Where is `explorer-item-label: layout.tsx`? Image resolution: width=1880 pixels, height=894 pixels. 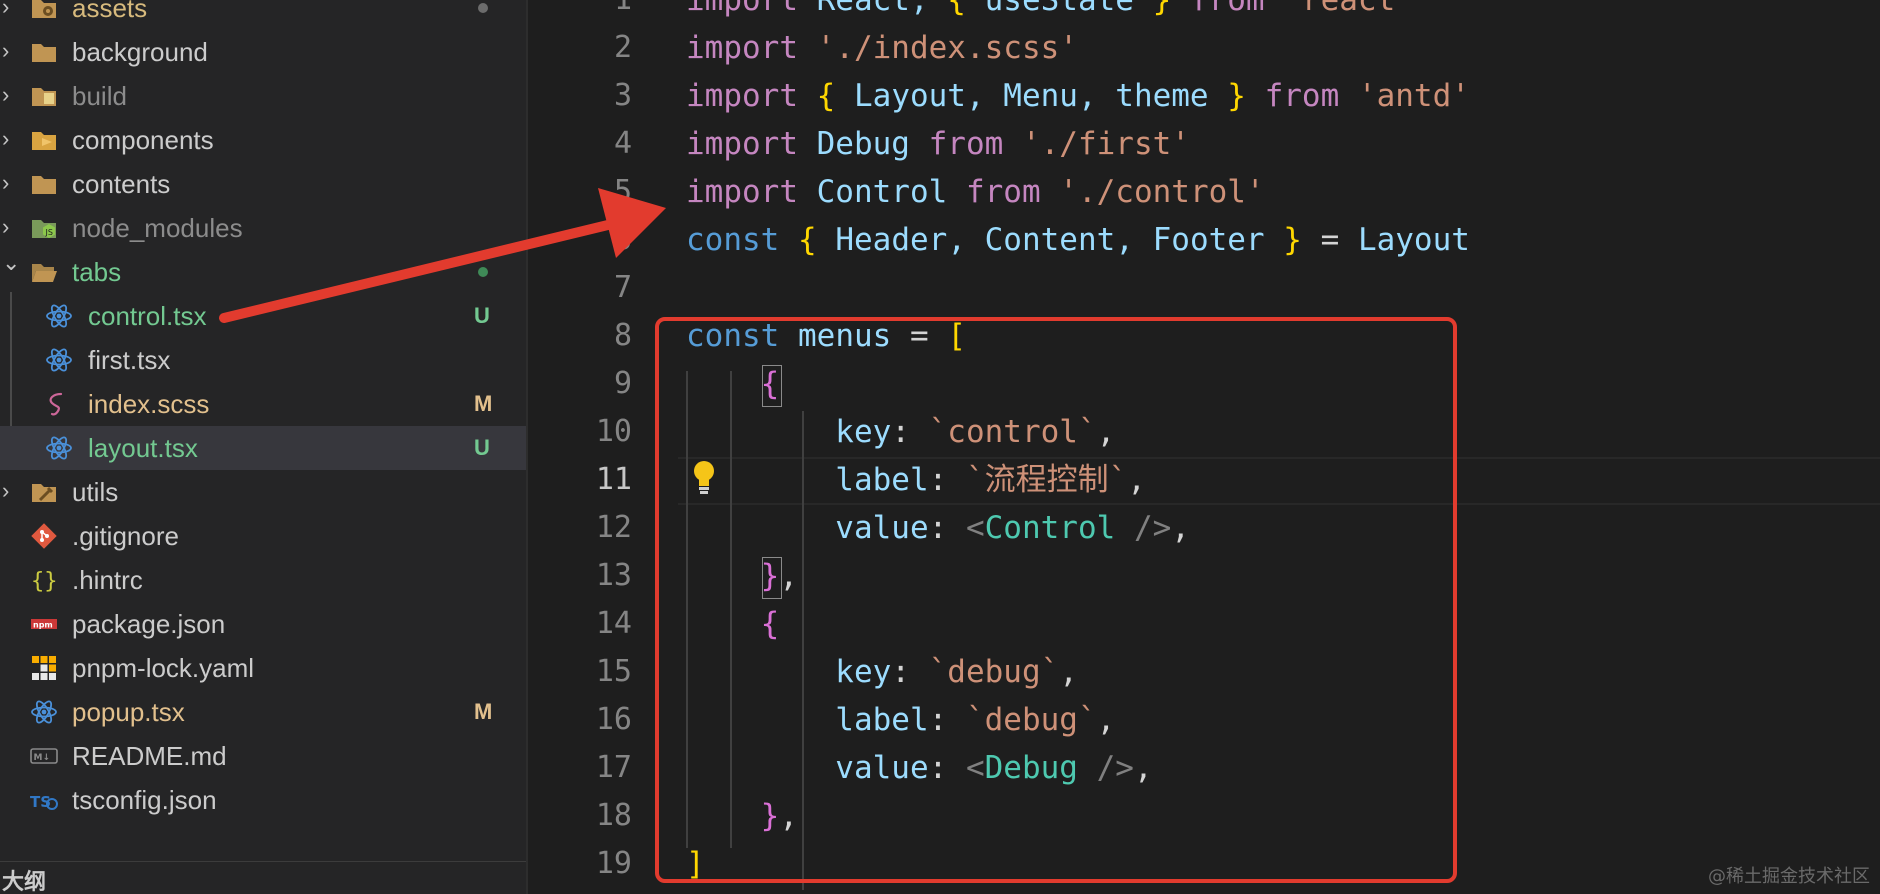 explorer-item-label: layout.tsx is located at coordinates (143, 448).